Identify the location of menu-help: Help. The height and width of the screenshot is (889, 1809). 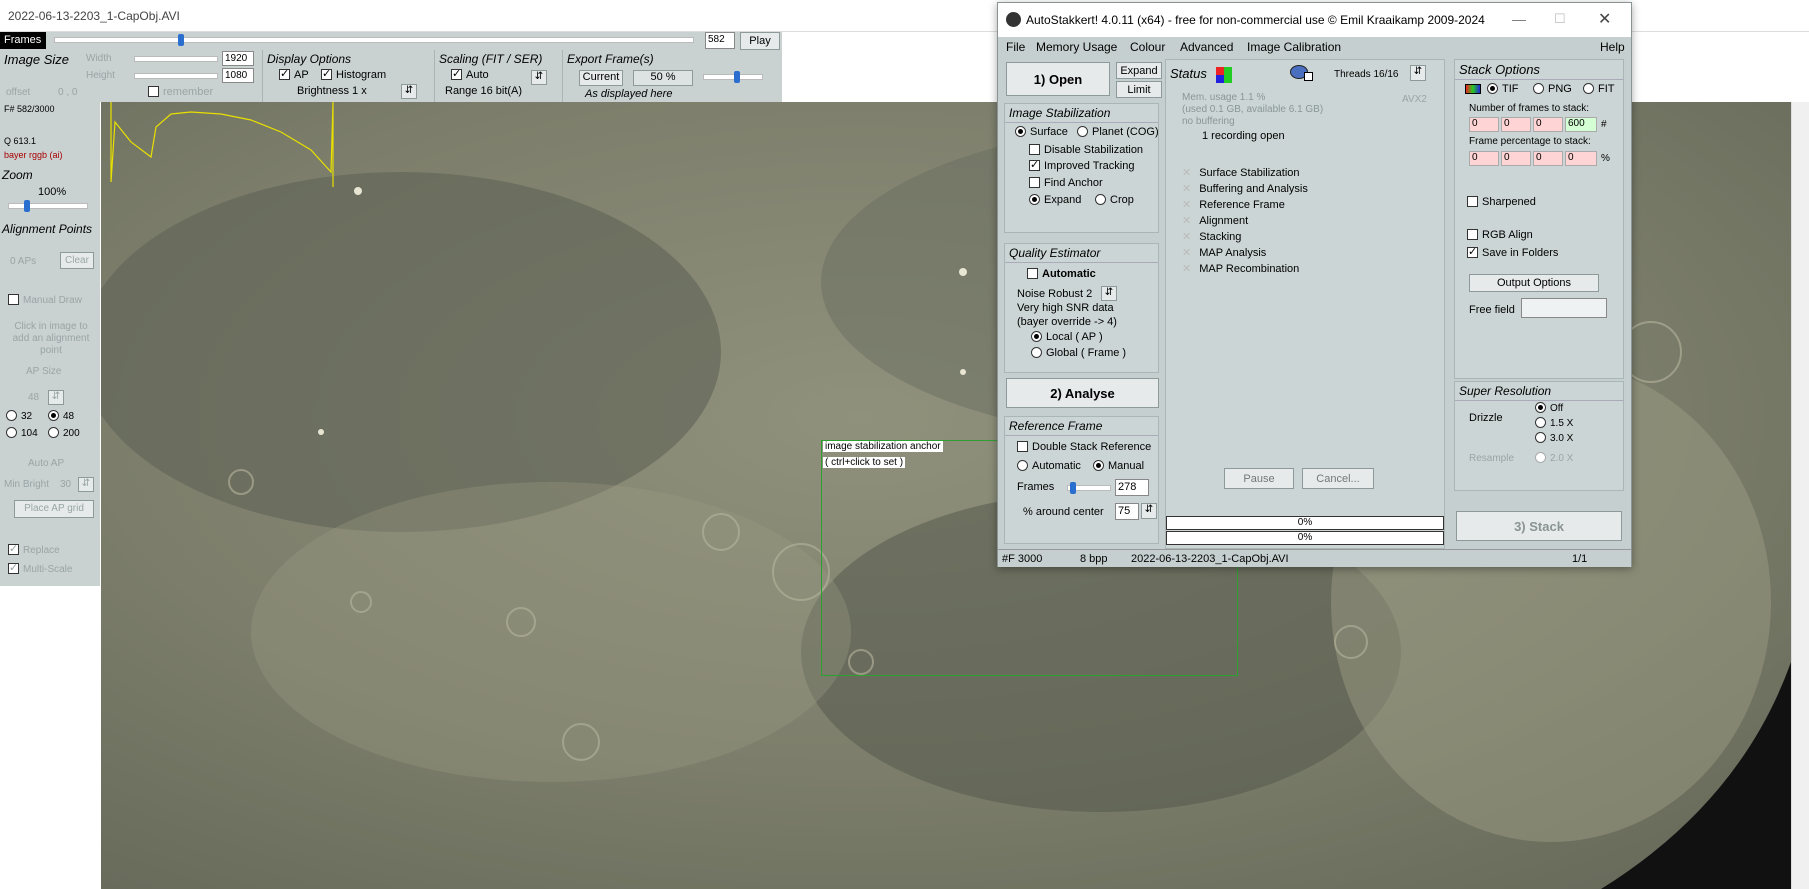
(1612, 47).